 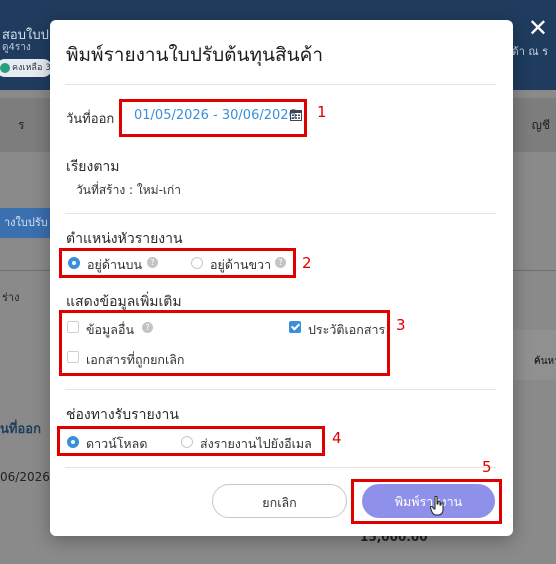 What do you see at coordinates (540, 125) in the screenshot?
I see `tab-right-label: ญชี` at bounding box center [540, 125].